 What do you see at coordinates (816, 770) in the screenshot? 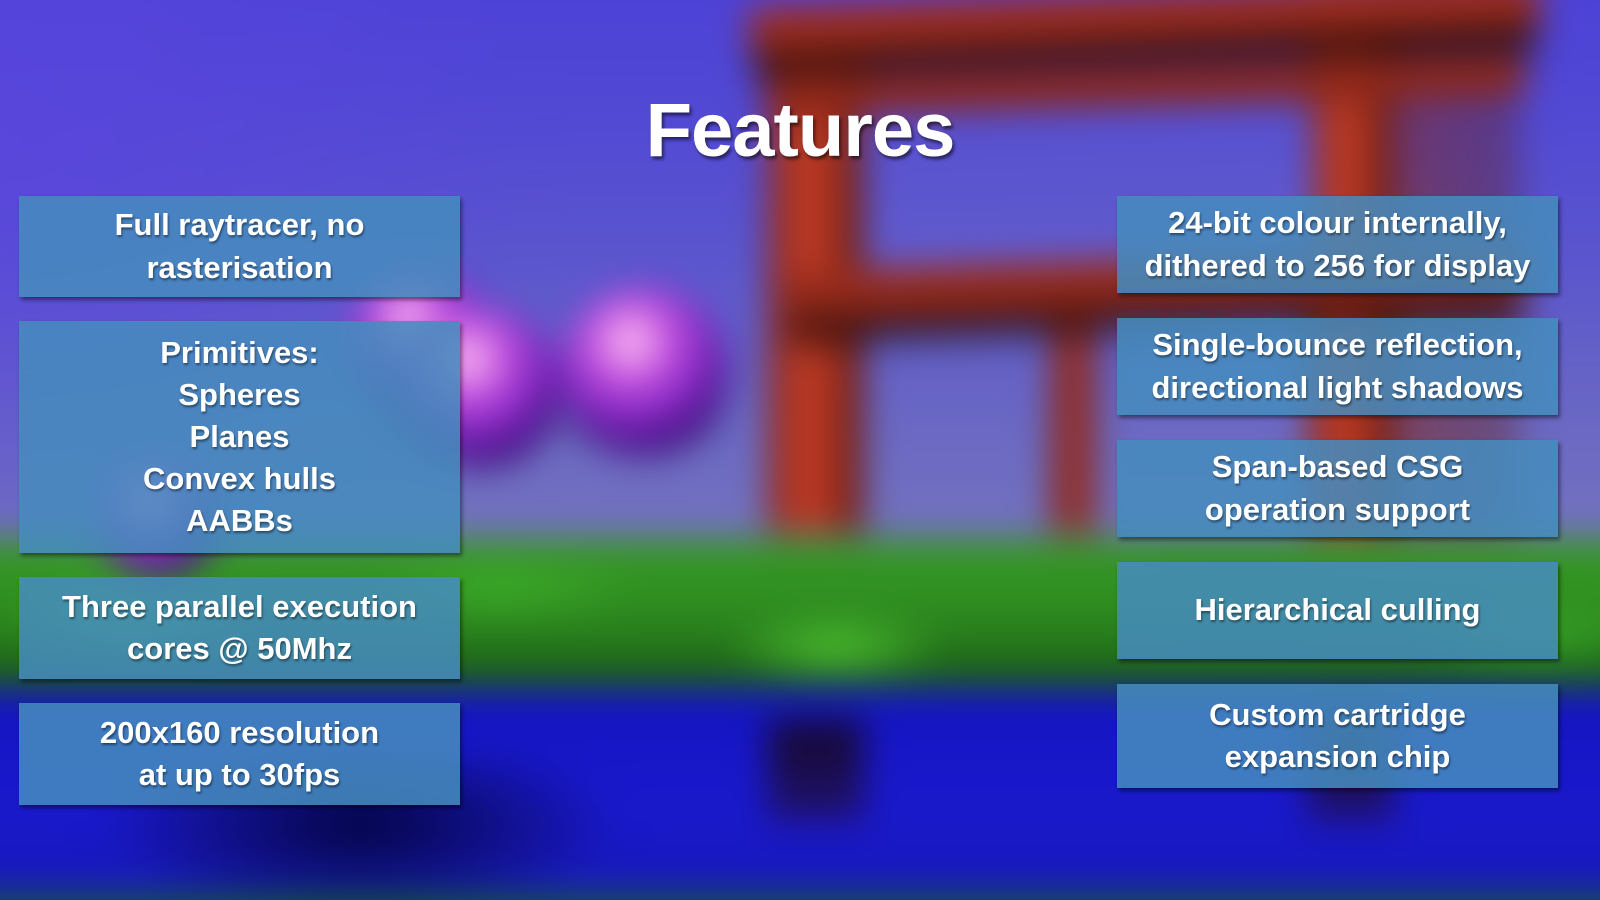
I see `torii-pillar-base-left` at bounding box center [816, 770].